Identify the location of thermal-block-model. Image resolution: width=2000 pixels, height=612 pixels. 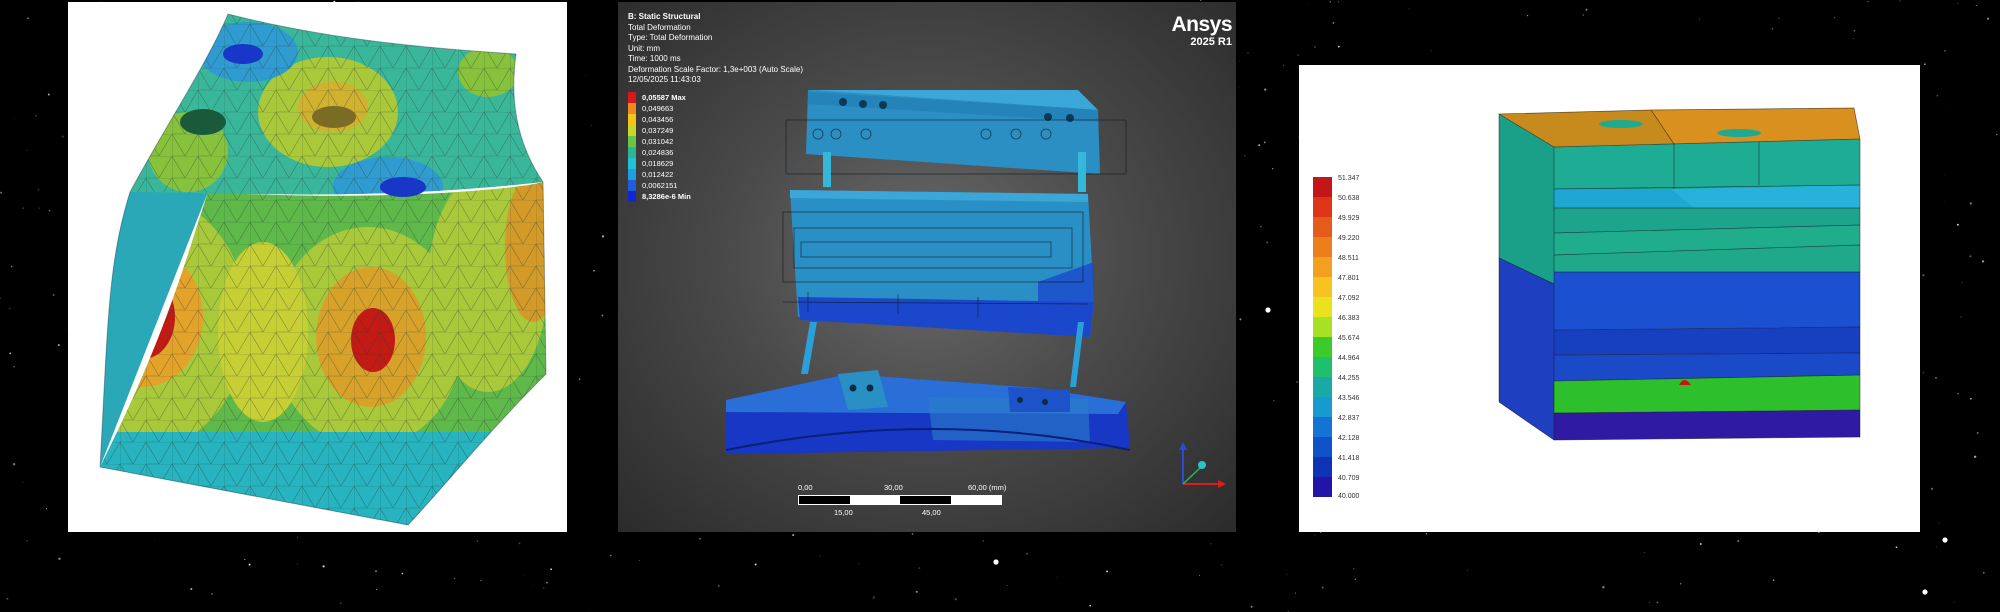
(1679, 274).